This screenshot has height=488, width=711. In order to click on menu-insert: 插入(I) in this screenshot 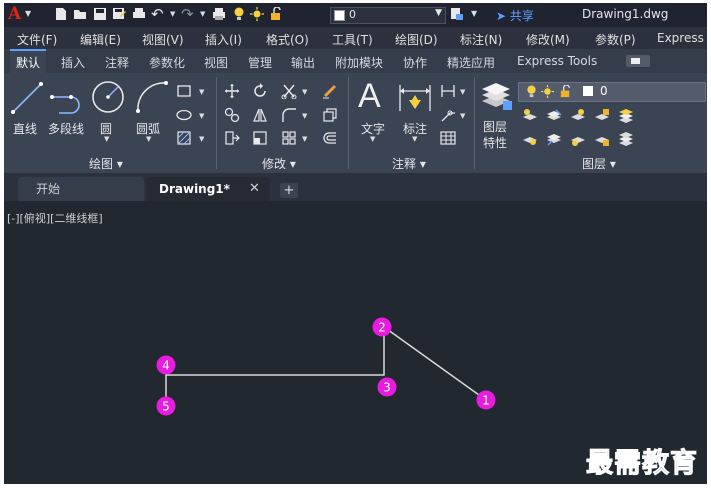, I will do `click(223, 39)`.